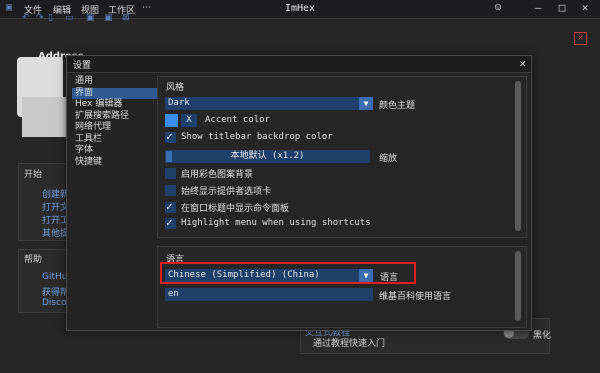 This screenshot has width=600, height=373. I want to click on maximize-icon: □, so click(562, 8).